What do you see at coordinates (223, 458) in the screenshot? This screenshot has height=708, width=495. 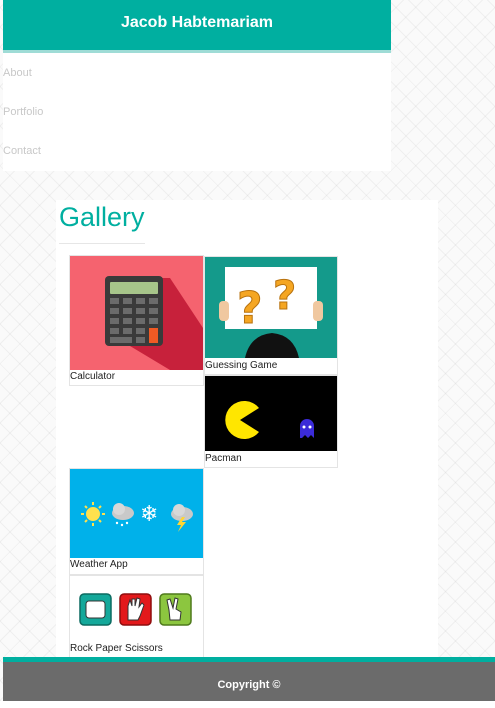 I see `card-label: Pacman` at bounding box center [223, 458].